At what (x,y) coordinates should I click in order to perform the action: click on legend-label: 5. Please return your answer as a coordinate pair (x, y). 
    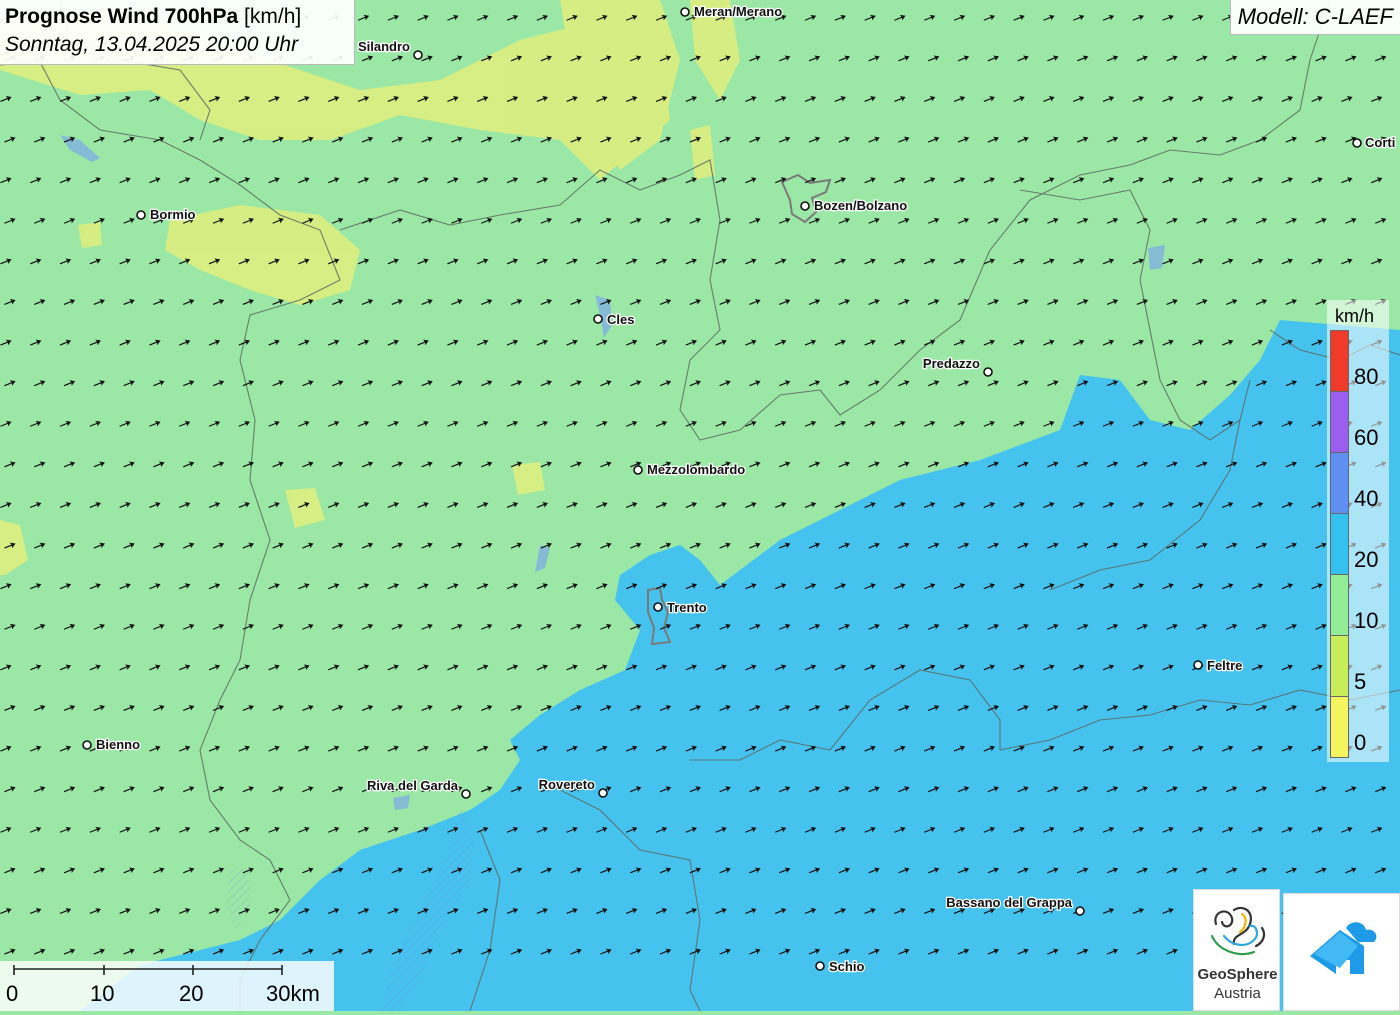
    Looking at the image, I should click on (1360, 681).